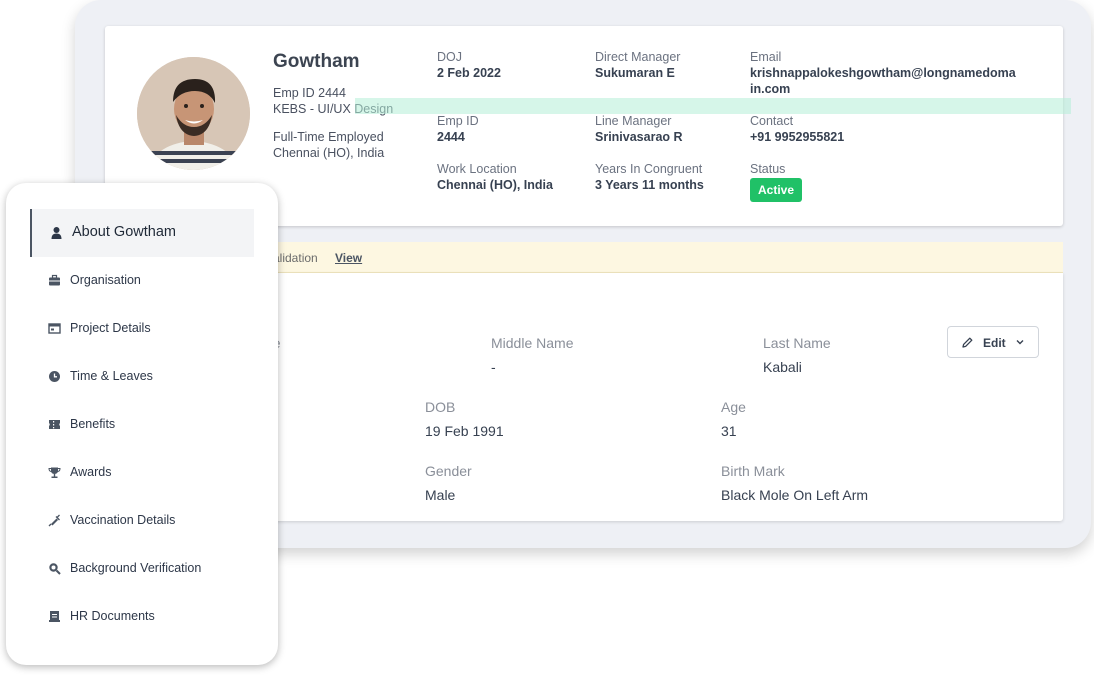 The image size is (1094, 675). I want to click on employment-type: Full-Time Employed, so click(328, 137).